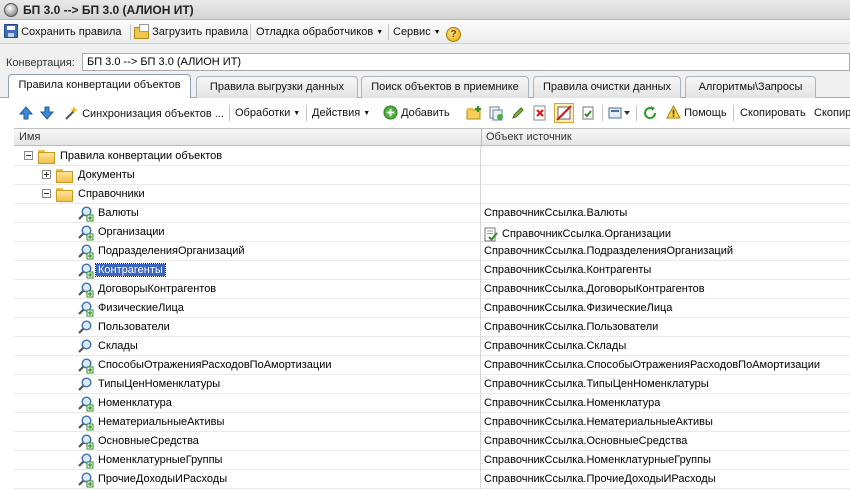  I want to click on source-object: СправочникСсылка.ДоговорыКонтрагентов, so click(594, 289).